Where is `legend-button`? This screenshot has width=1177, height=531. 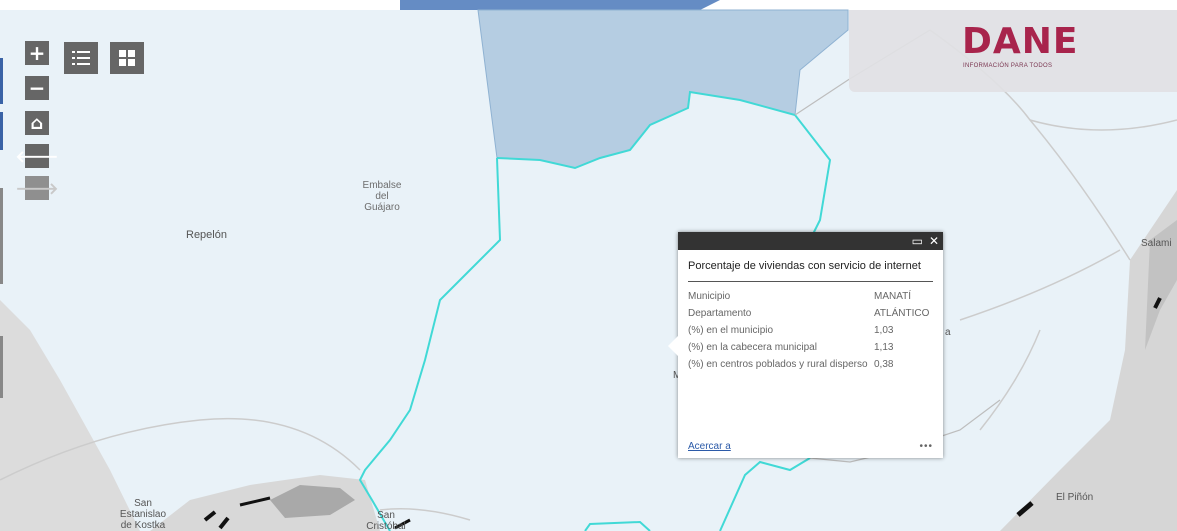
legend-button is located at coordinates (81, 58).